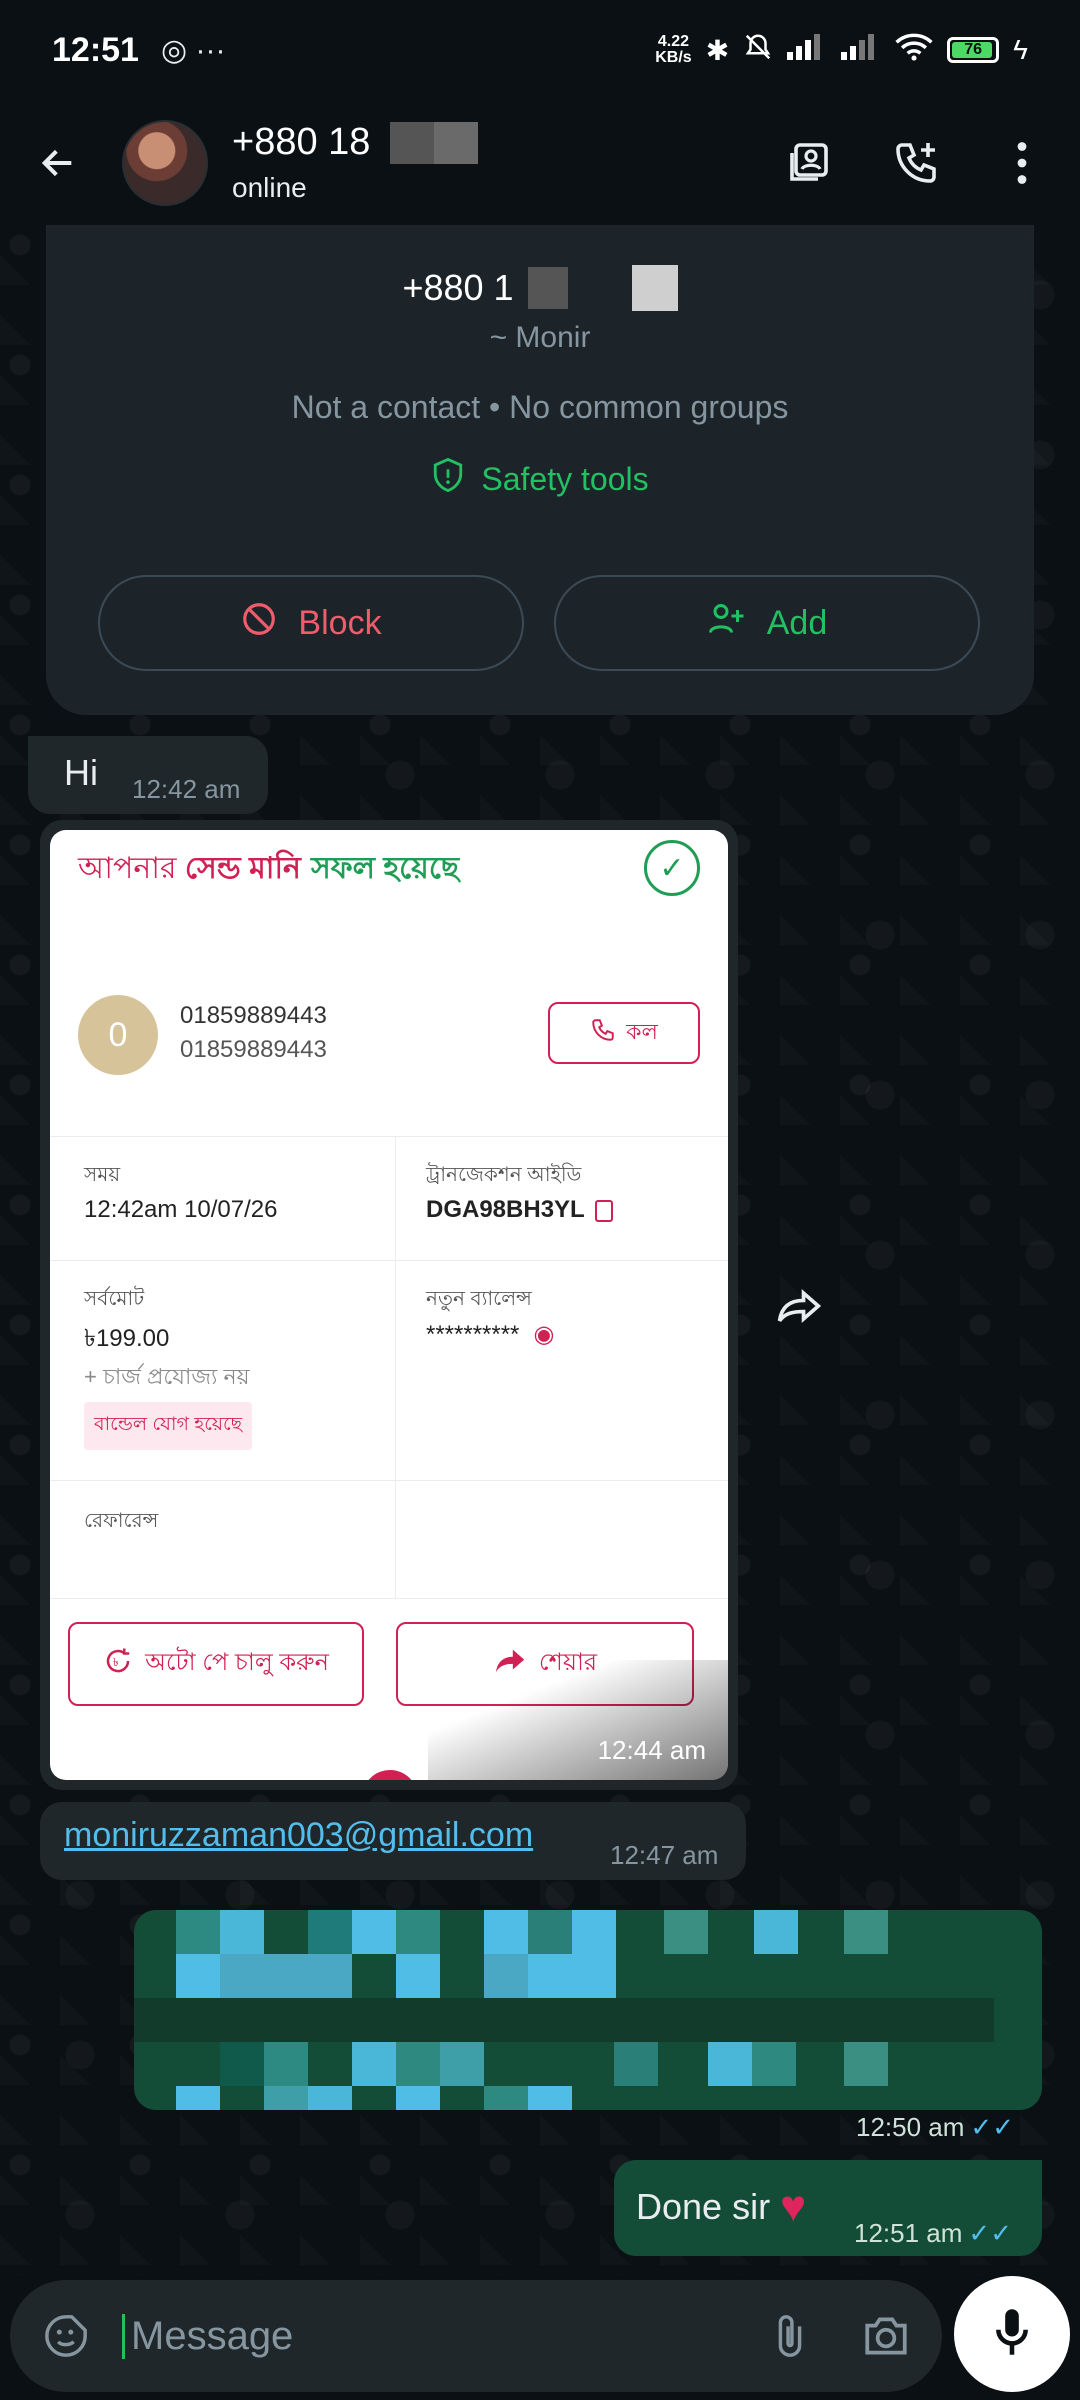  Describe the element at coordinates (95, 49) in the screenshot. I see `status-time: 12:51` at that location.